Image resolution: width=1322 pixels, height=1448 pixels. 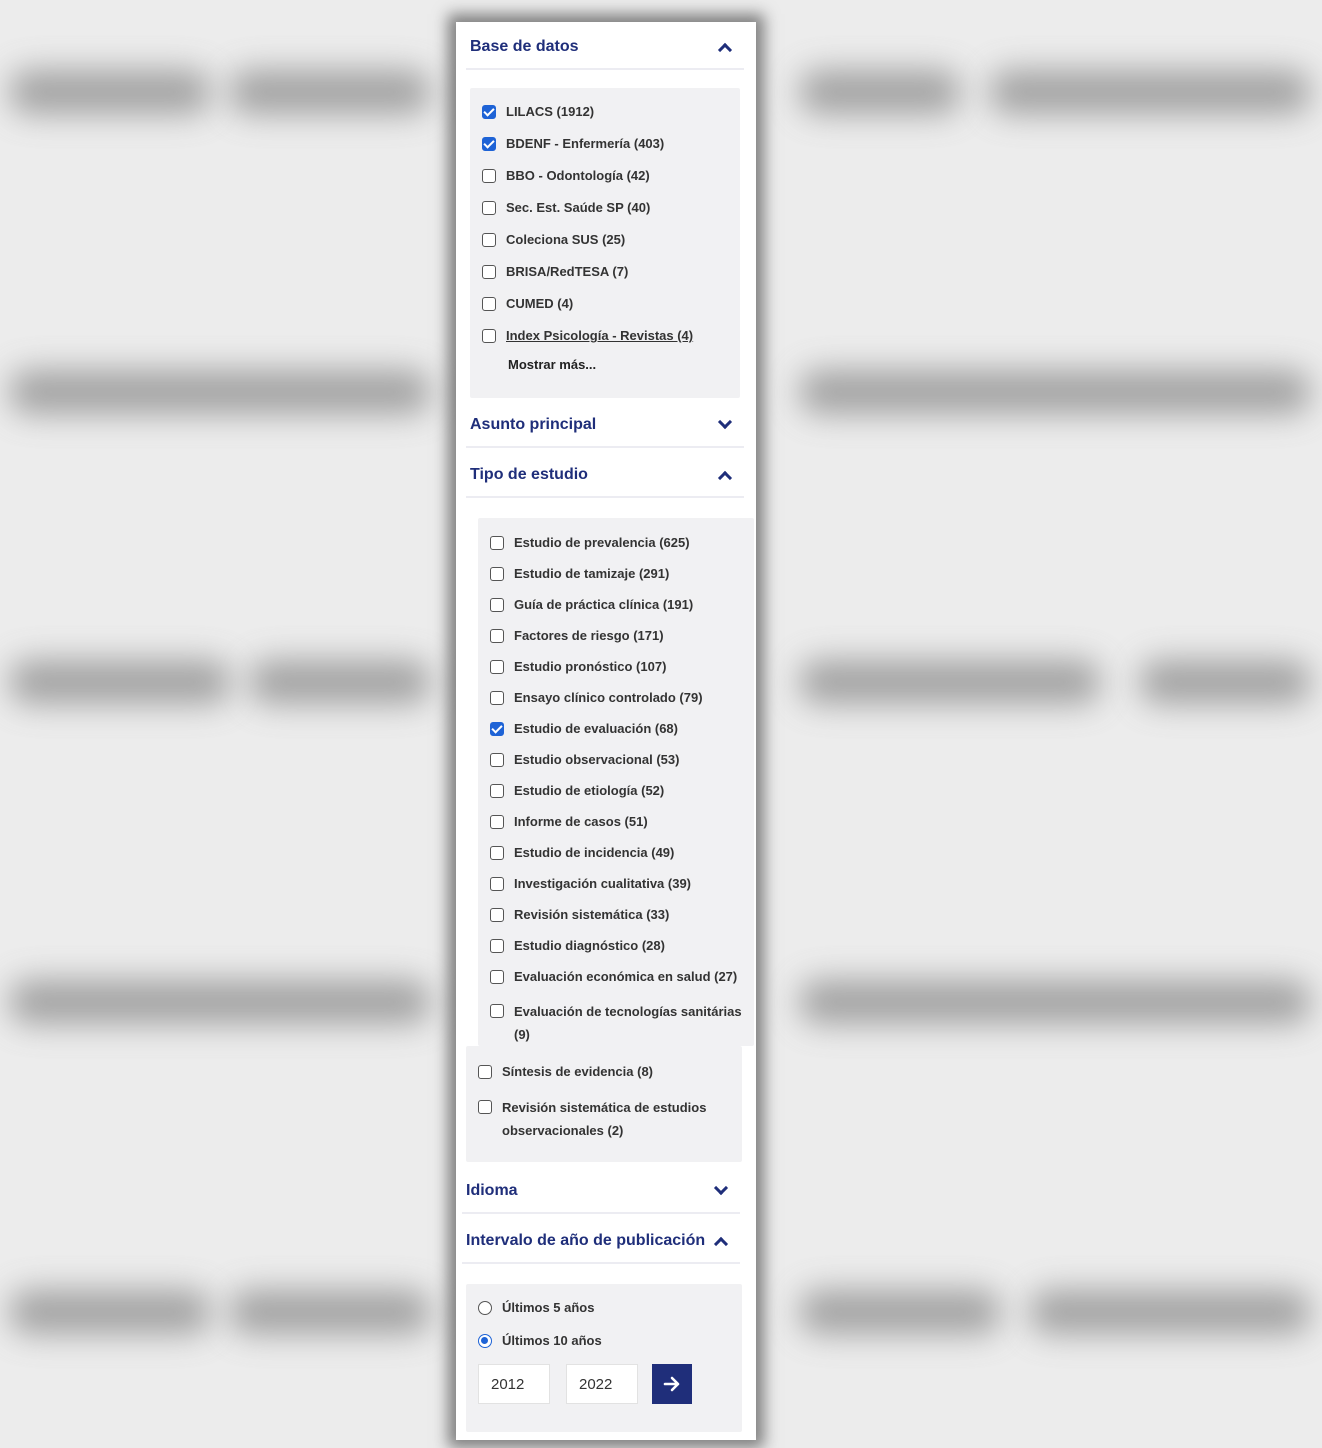 What do you see at coordinates (566, 175) in the screenshot?
I see `option-bbo: BBO - Odontología (42)` at bounding box center [566, 175].